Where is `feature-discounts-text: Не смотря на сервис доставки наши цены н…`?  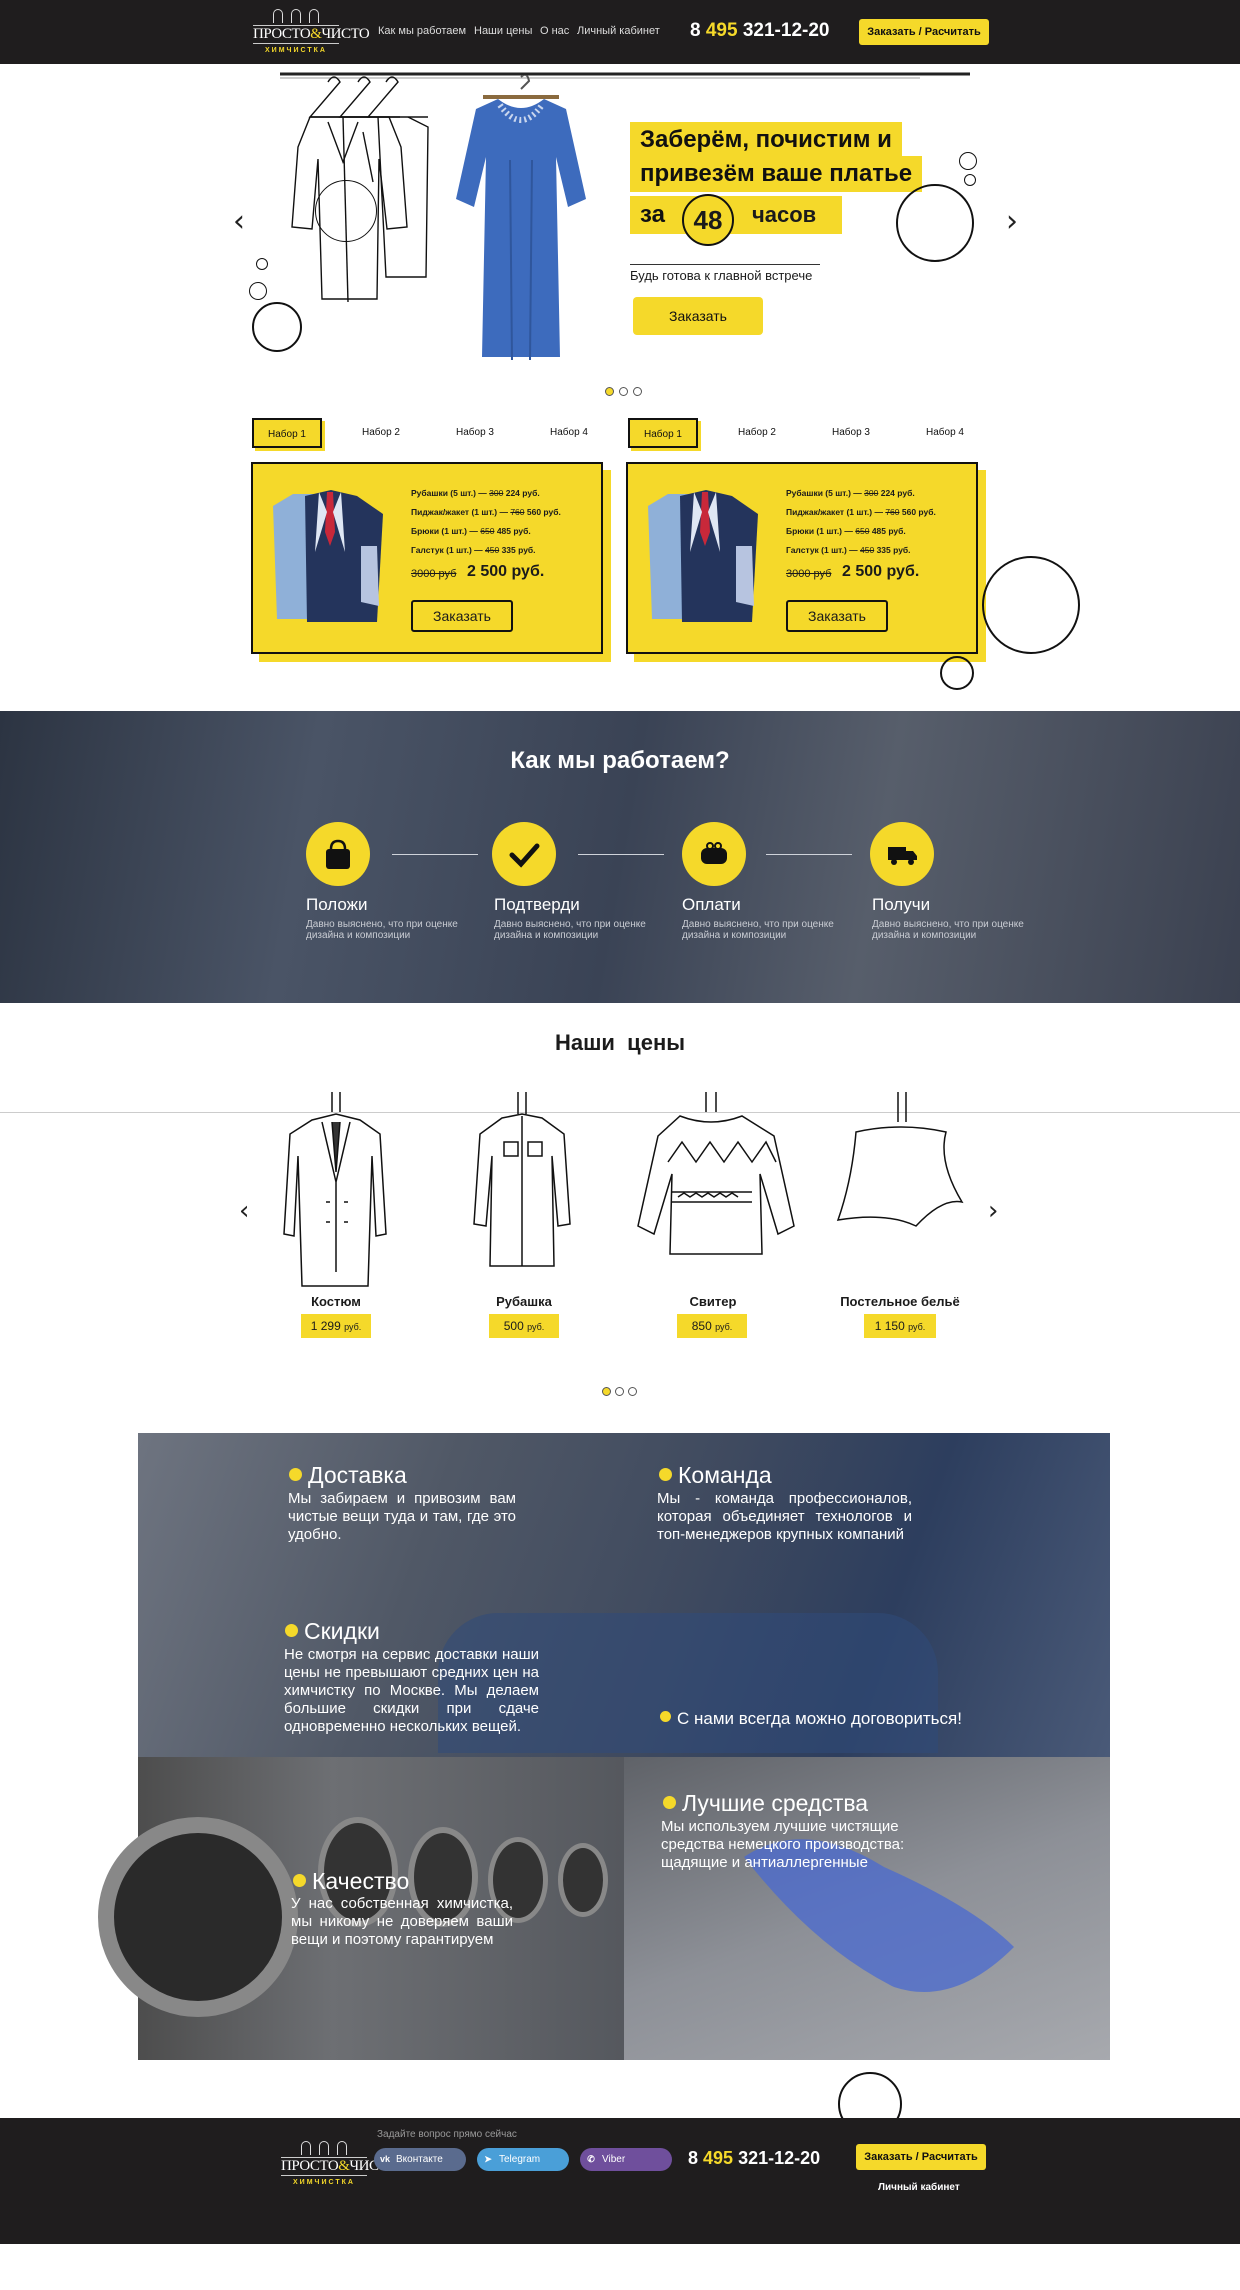
feature-discounts-text: Не смотря на сервис доставки наши цены н… is located at coordinates (411, 1690).